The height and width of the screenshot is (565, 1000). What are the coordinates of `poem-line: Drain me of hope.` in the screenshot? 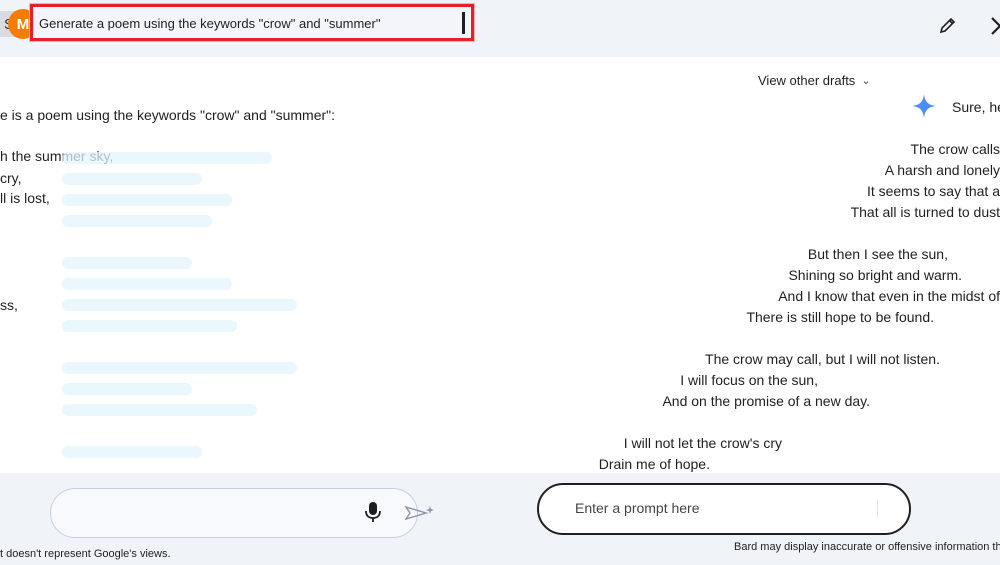 It's located at (654, 464).